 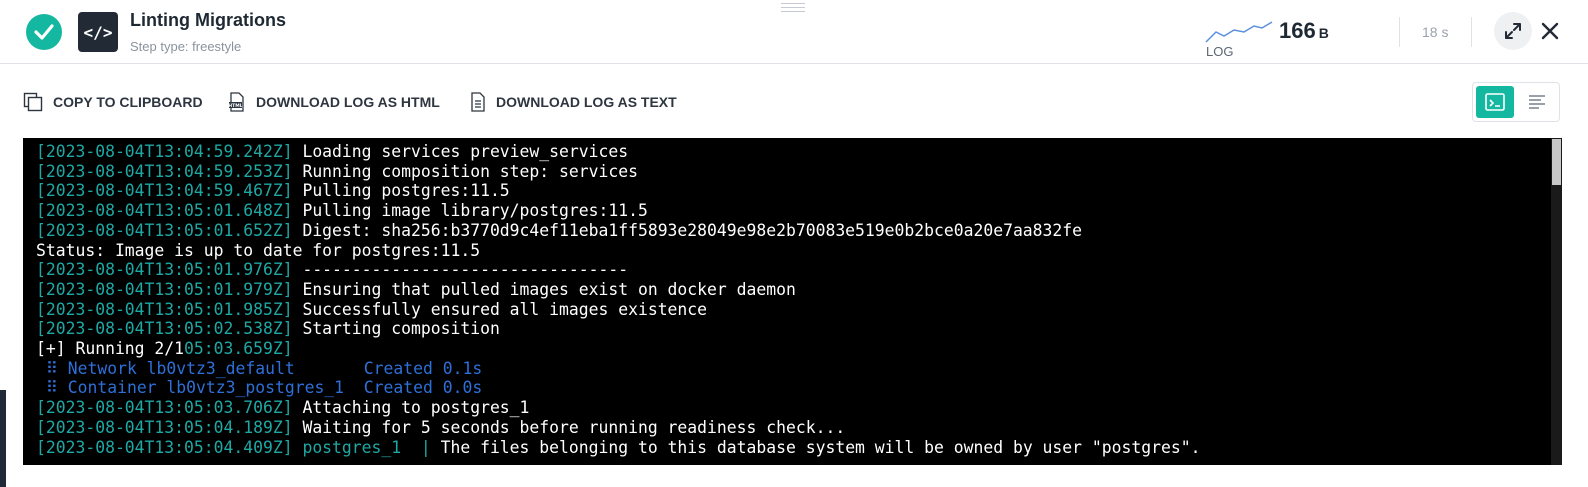 What do you see at coordinates (128, 102) in the screenshot?
I see `copy-label: COPY TO CLIPBOARD` at bounding box center [128, 102].